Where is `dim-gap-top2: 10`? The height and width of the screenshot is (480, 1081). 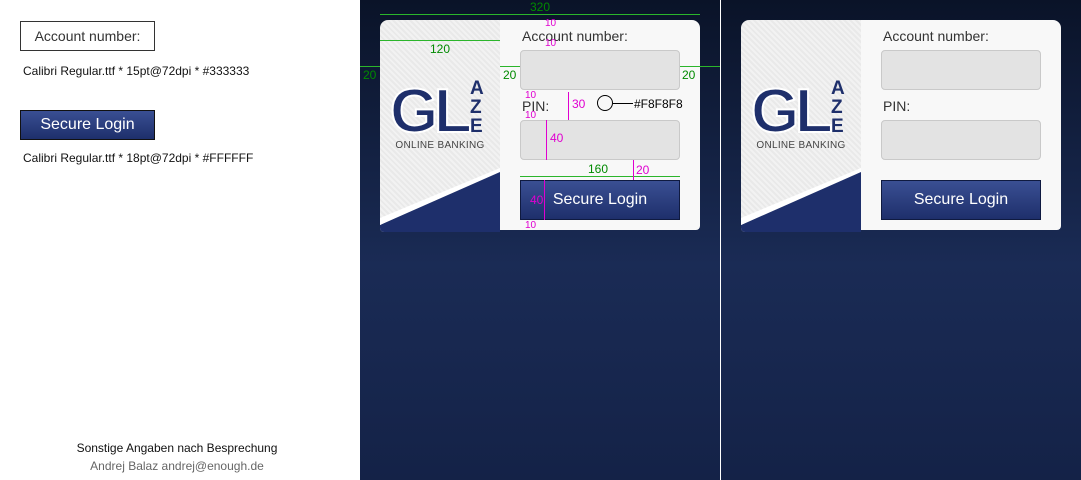
dim-gap-top2: 10 is located at coordinates (551, 43).